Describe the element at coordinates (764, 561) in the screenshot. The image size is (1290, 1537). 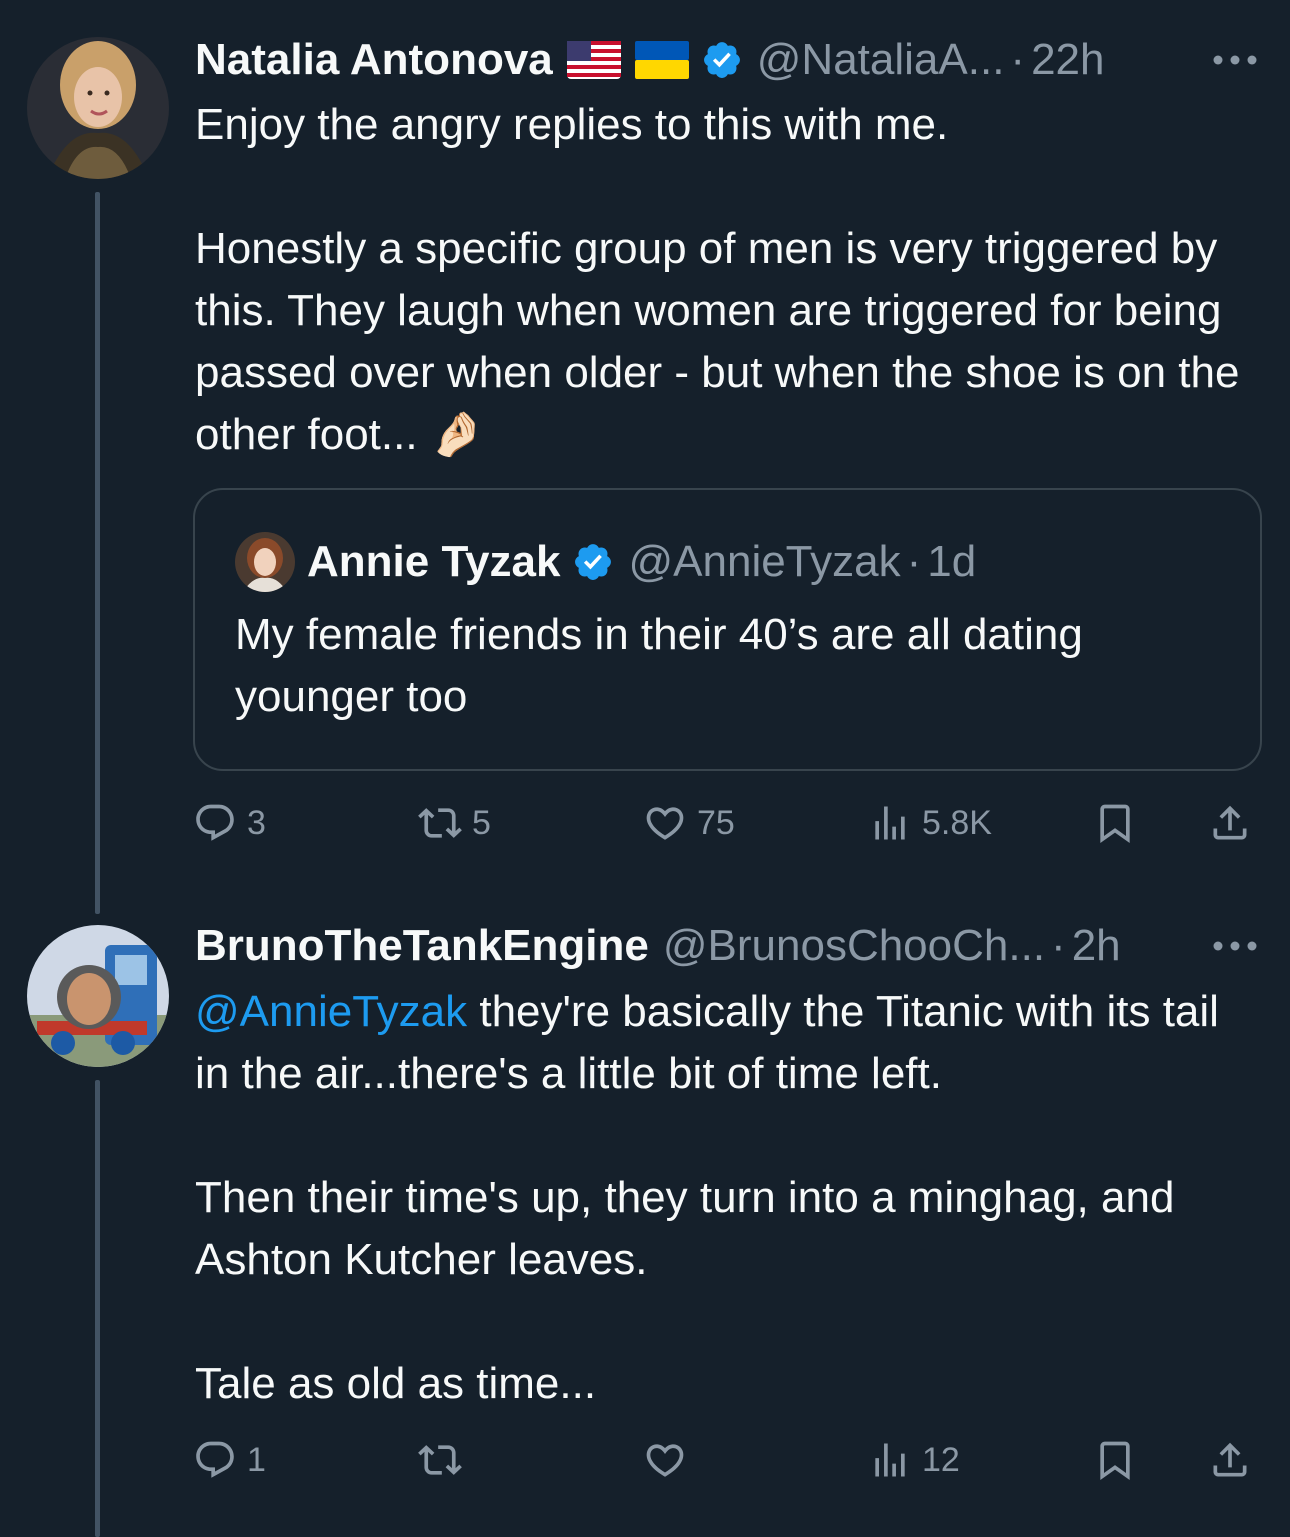
I see `quoted-handle: @AnnieTyzak` at that location.